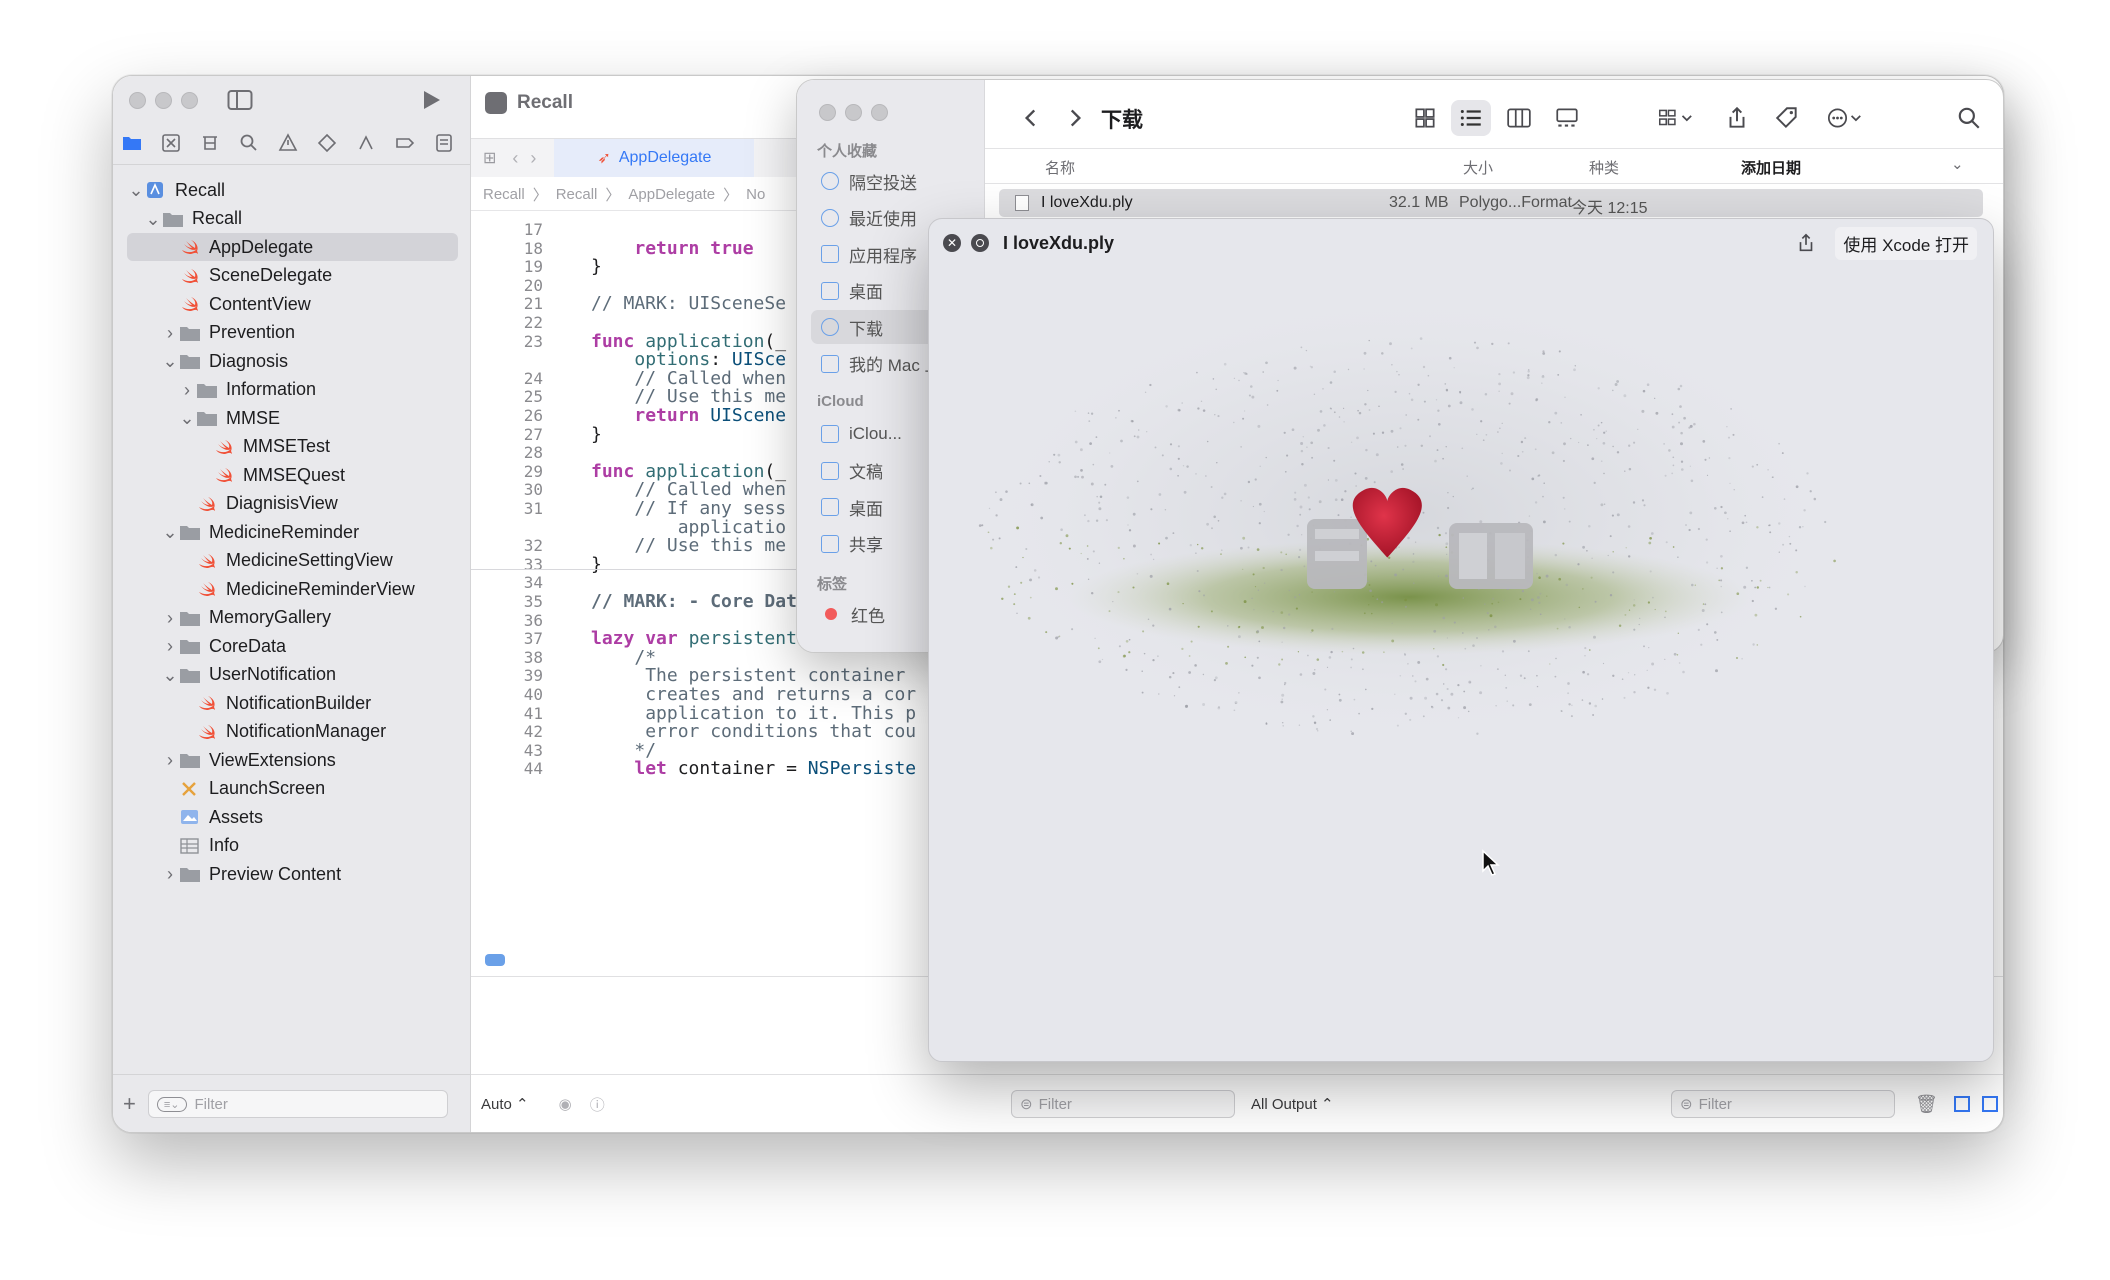  Describe the element at coordinates (292, 475) in the screenshot. I see `navigator-item-mmsequest: MMSEQuest` at that location.